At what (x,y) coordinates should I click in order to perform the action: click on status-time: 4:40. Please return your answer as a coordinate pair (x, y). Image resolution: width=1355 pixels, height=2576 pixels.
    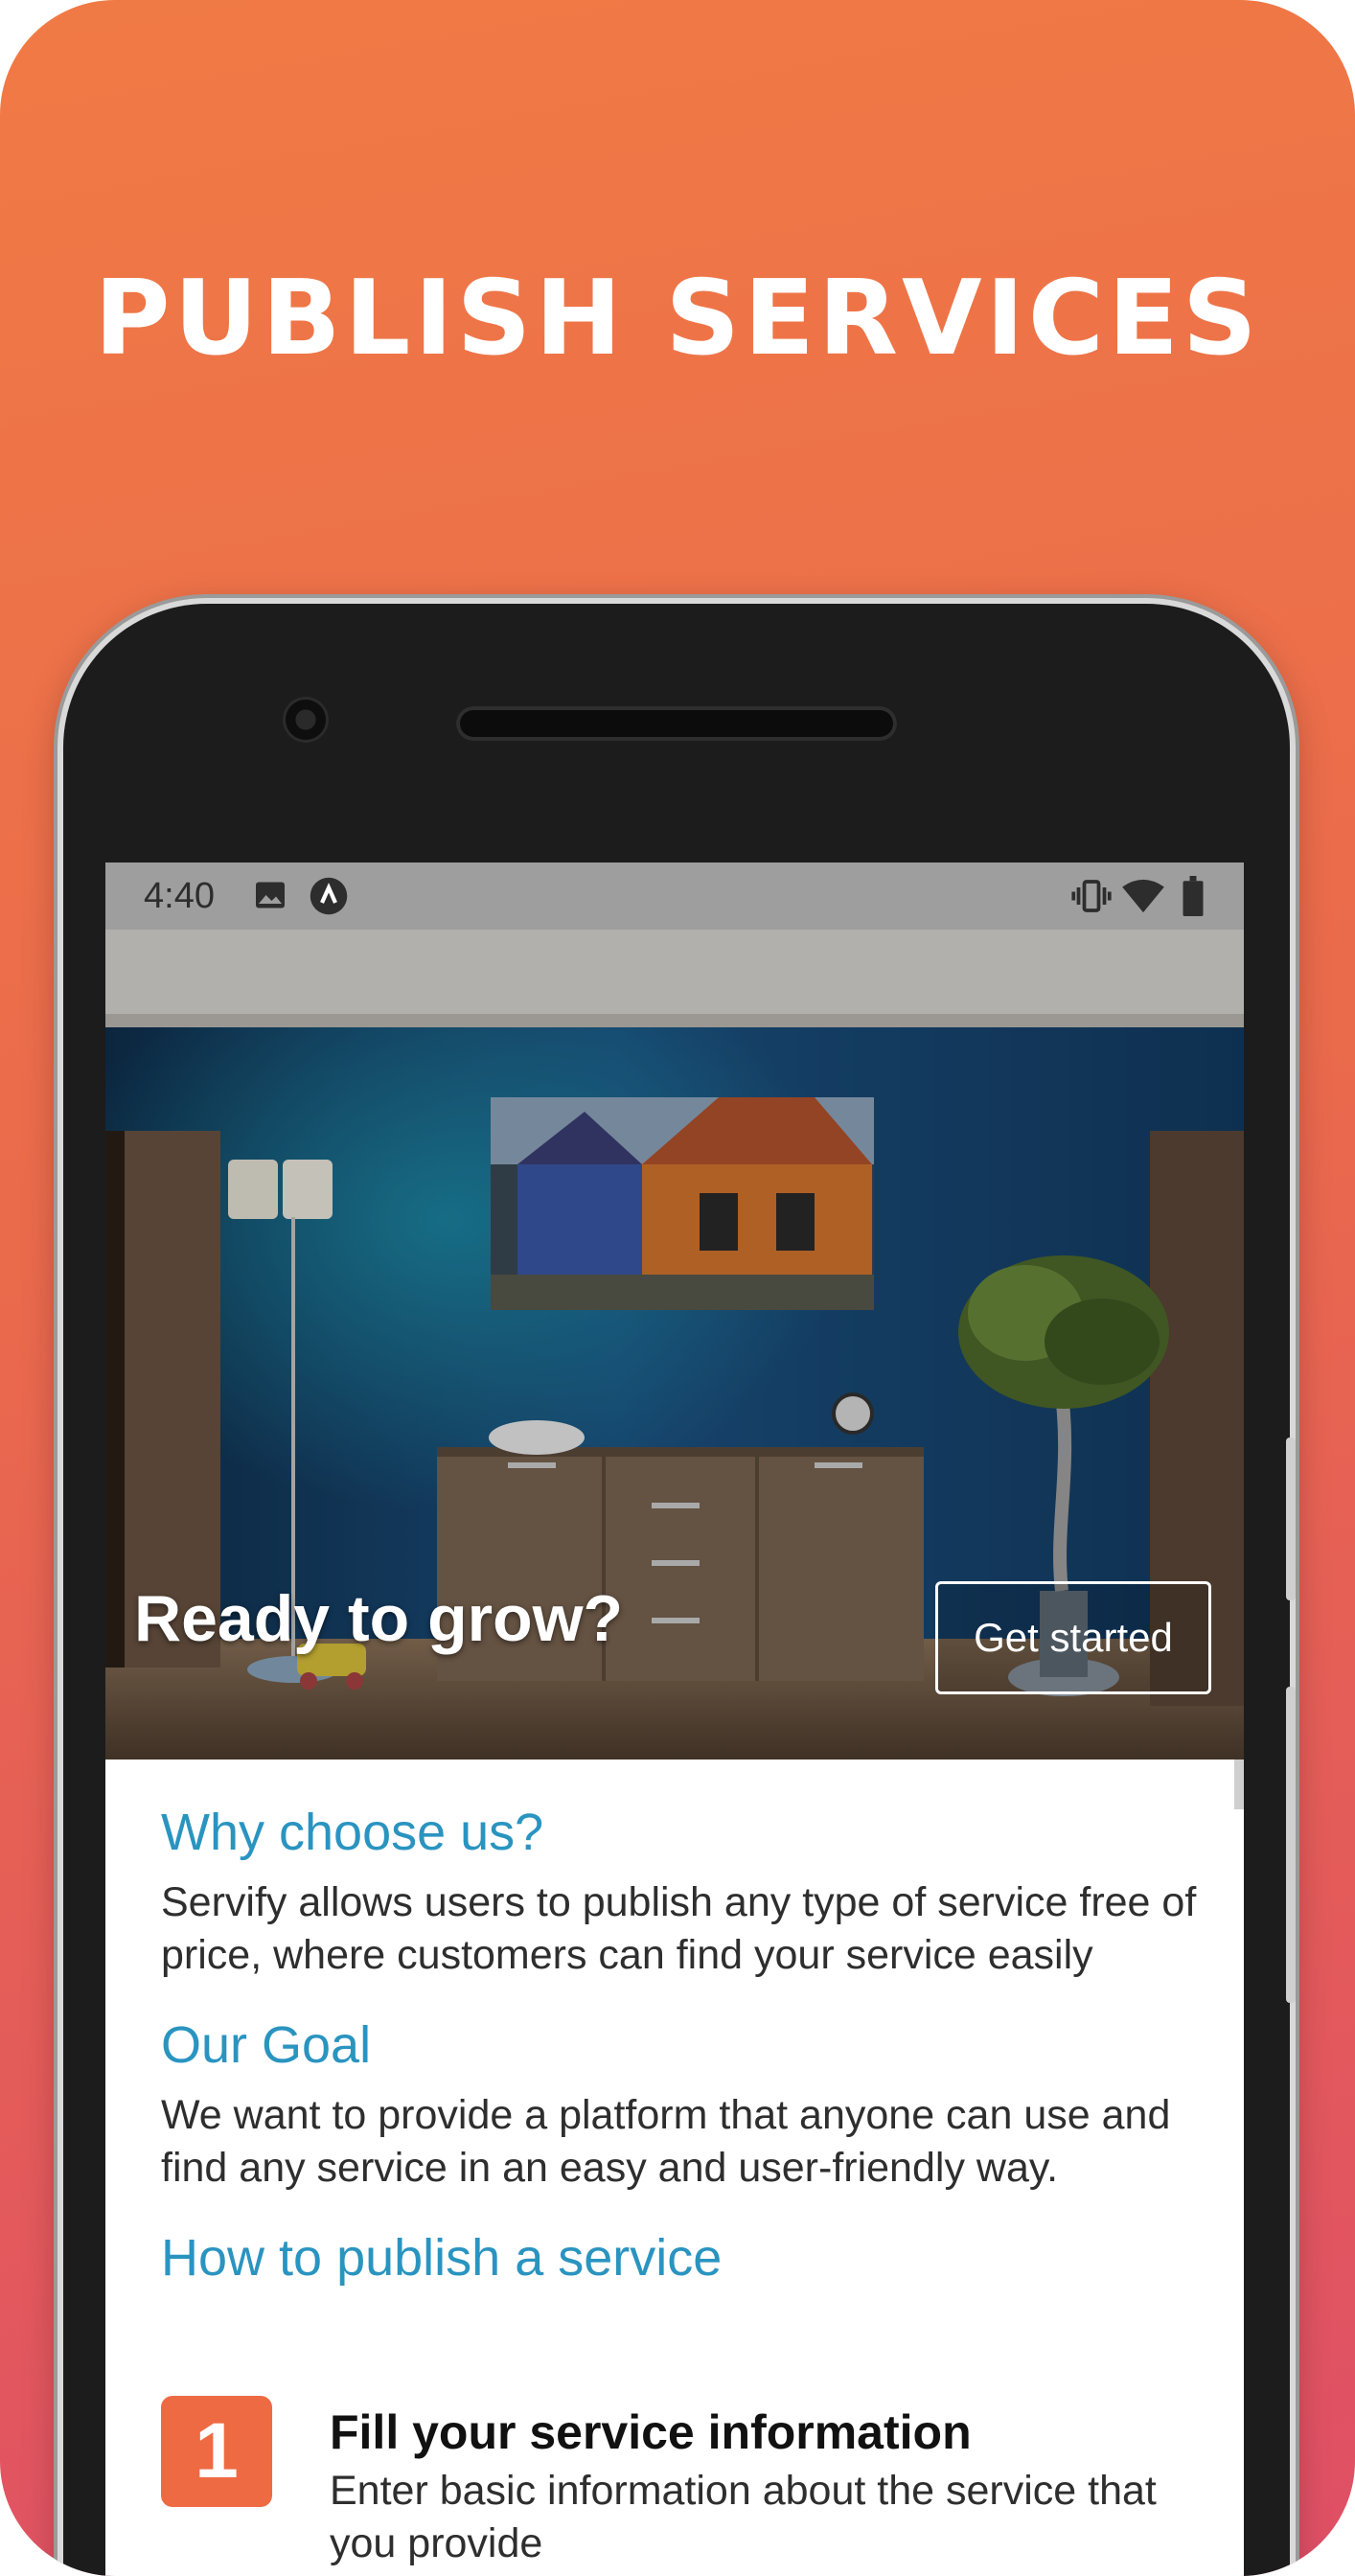
    Looking at the image, I should click on (179, 896).